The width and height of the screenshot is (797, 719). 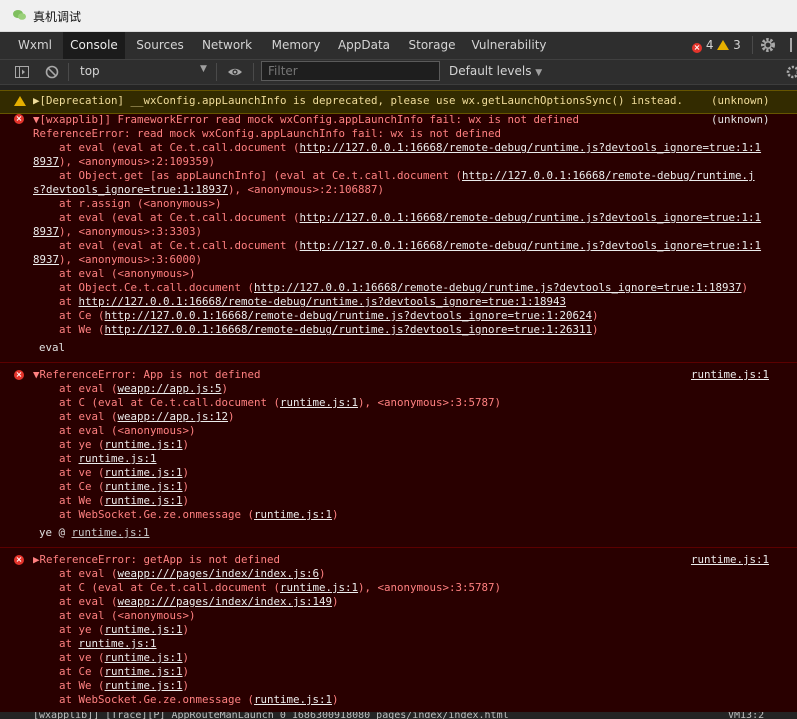 I want to click on stack-link: s?devtools_ignore=true:1:18937, so click(x=130, y=189).